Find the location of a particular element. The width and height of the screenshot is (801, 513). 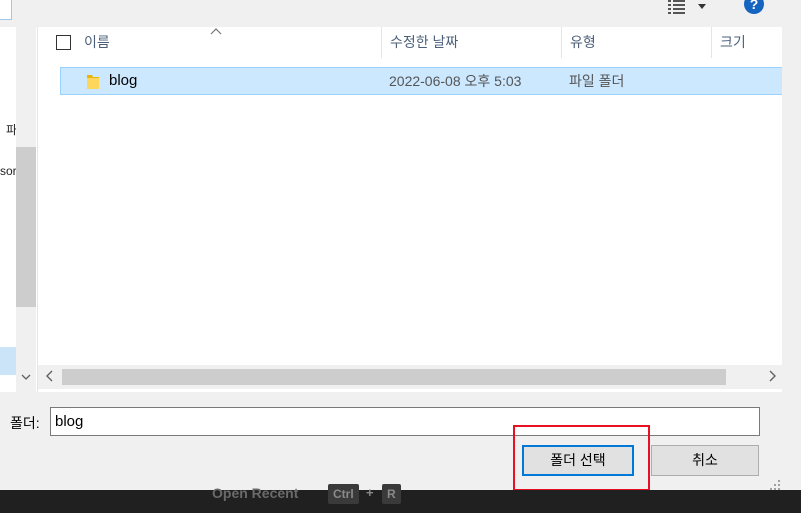

window-edge is located at coordinates (791, 209).